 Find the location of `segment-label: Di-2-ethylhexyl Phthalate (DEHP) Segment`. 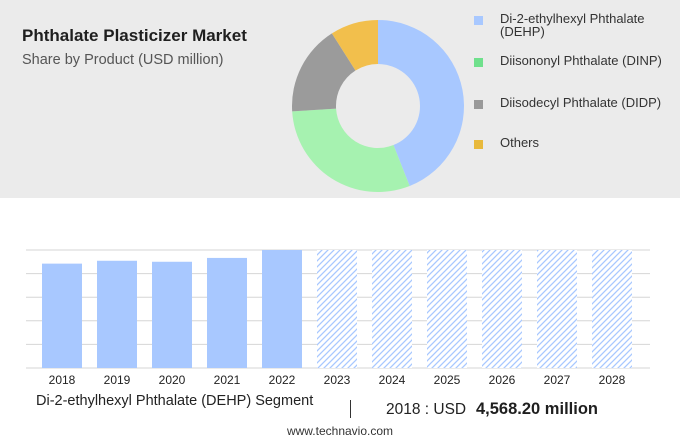

segment-label: Di-2-ethylhexyl Phthalate (DEHP) Segment is located at coordinates (175, 401).